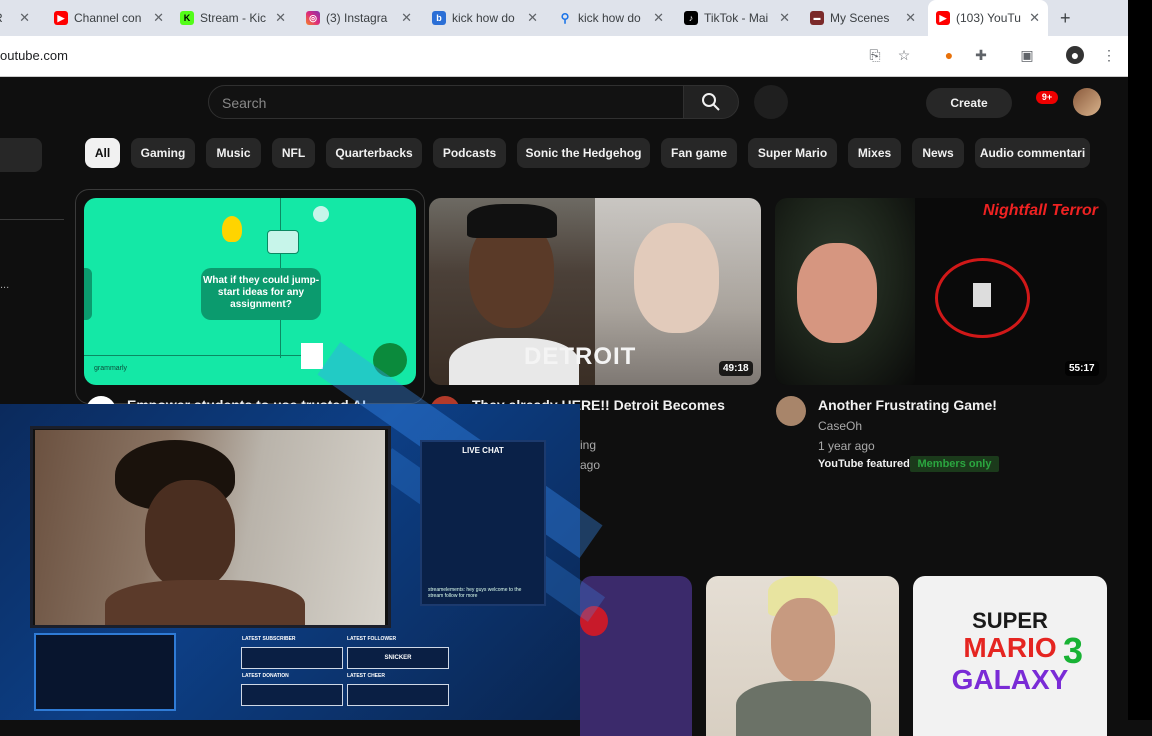 This screenshot has width=1152, height=736. Describe the element at coordinates (313, 18) in the screenshot. I see `instagram-icon: ◎` at that location.